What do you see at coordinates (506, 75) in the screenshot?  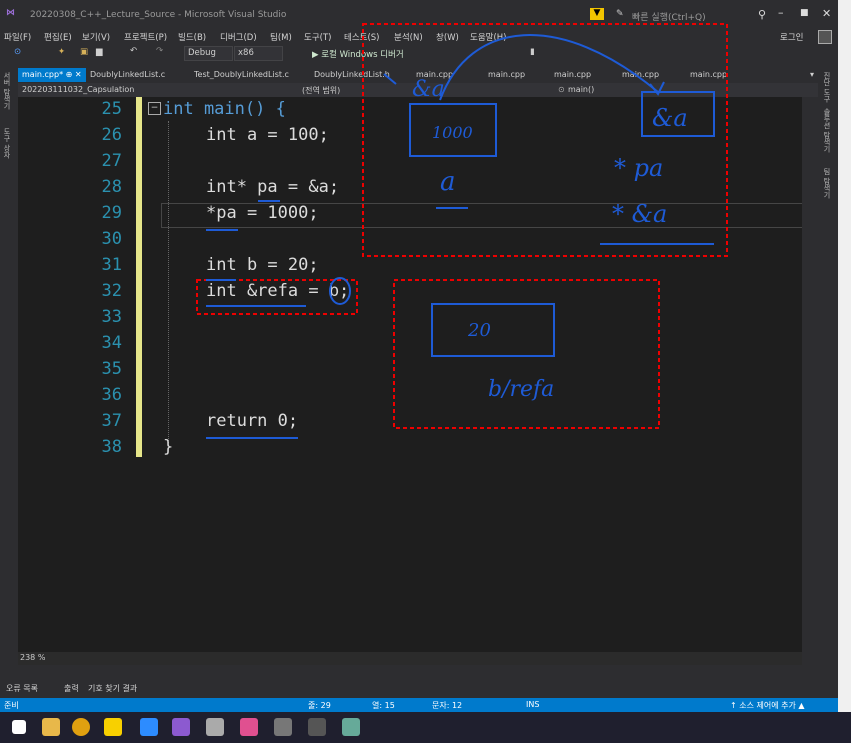 I see `tab-main-cpp-3: main.cpp` at bounding box center [506, 75].